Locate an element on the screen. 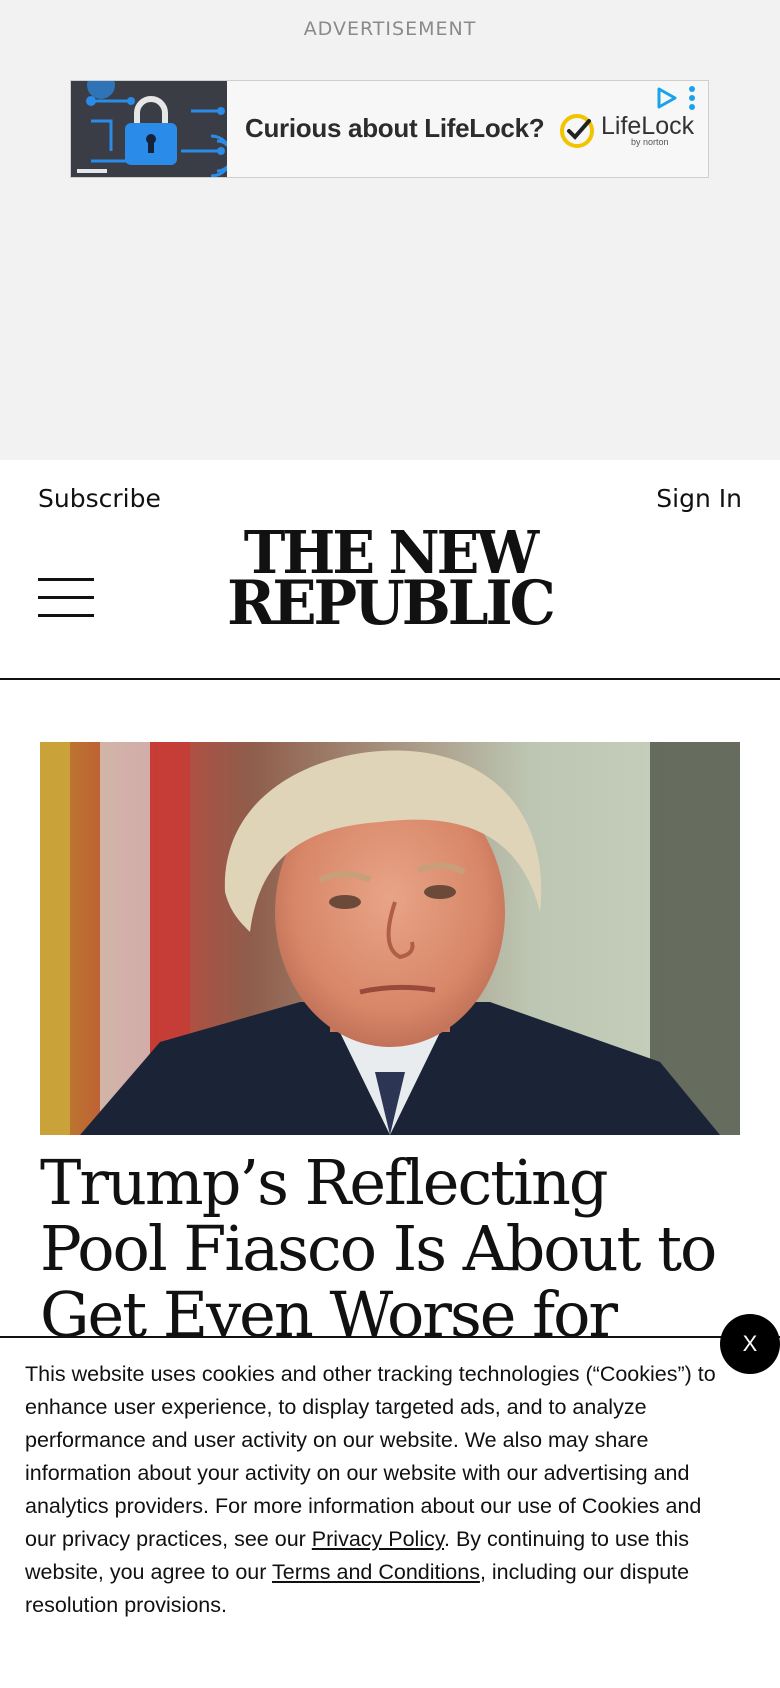  ad-choices is located at coordinates (675, 98).